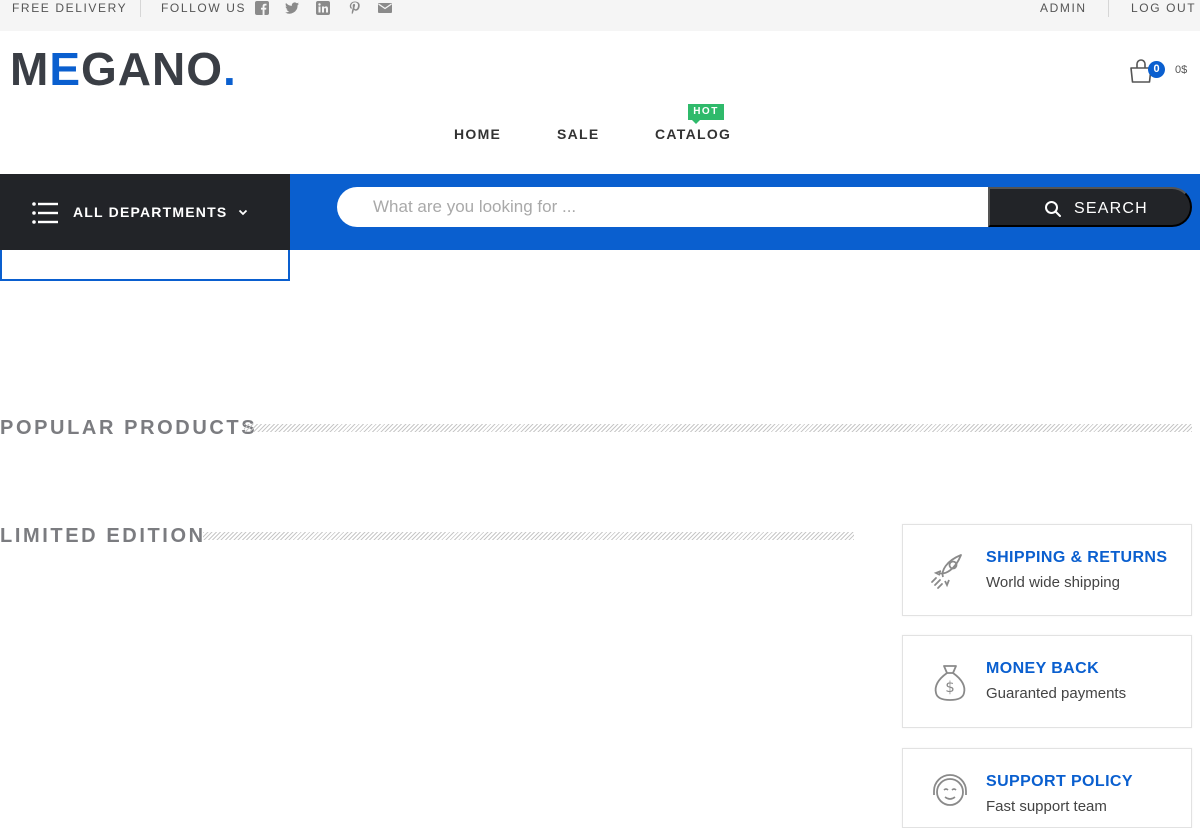 The image size is (1200, 828). Describe the element at coordinates (477, 134) in the screenshot. I see `nav-home: HOME` at that location.